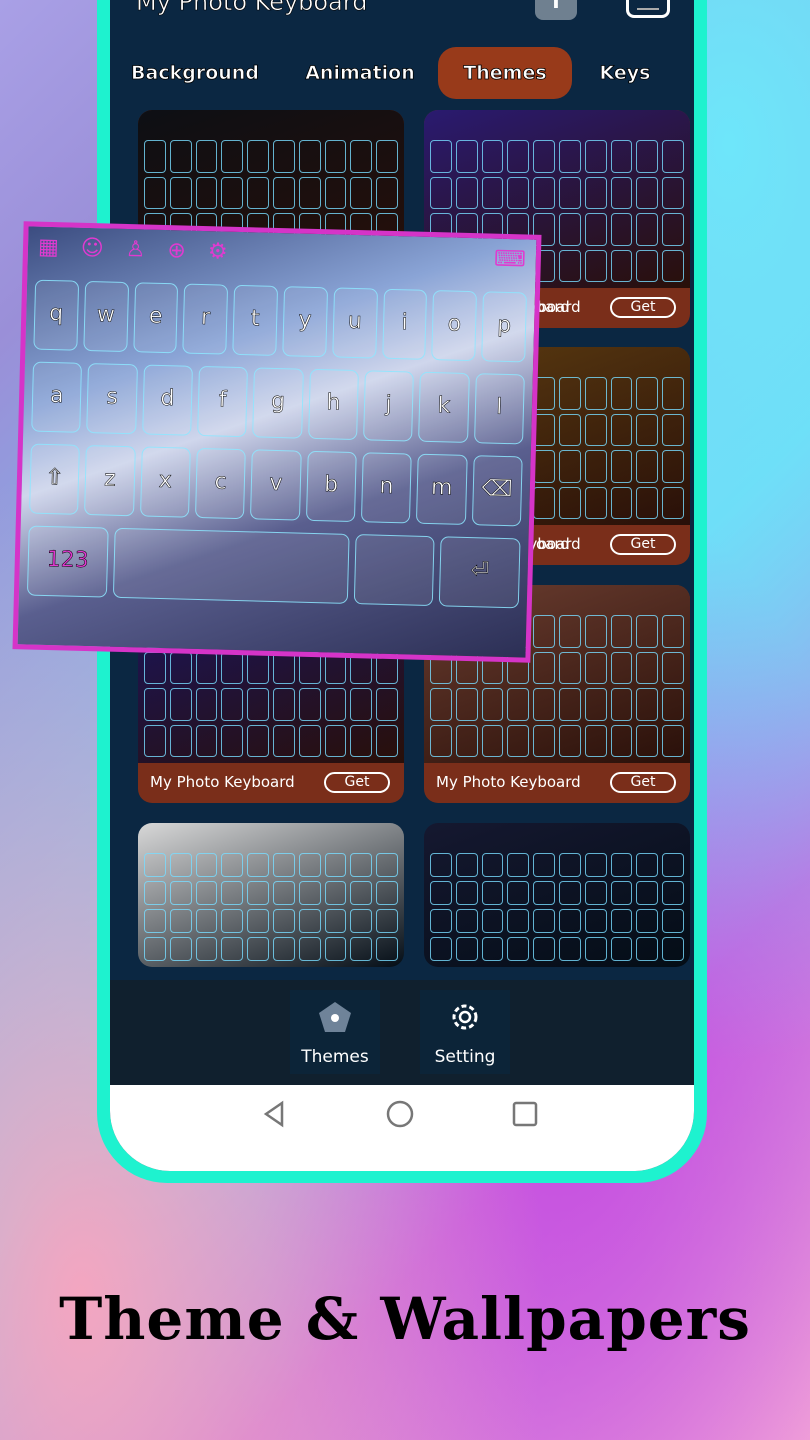 Image resolution: width=810 pixels, height=1440 pixels. I want to click on key: t, so click(255, 320).